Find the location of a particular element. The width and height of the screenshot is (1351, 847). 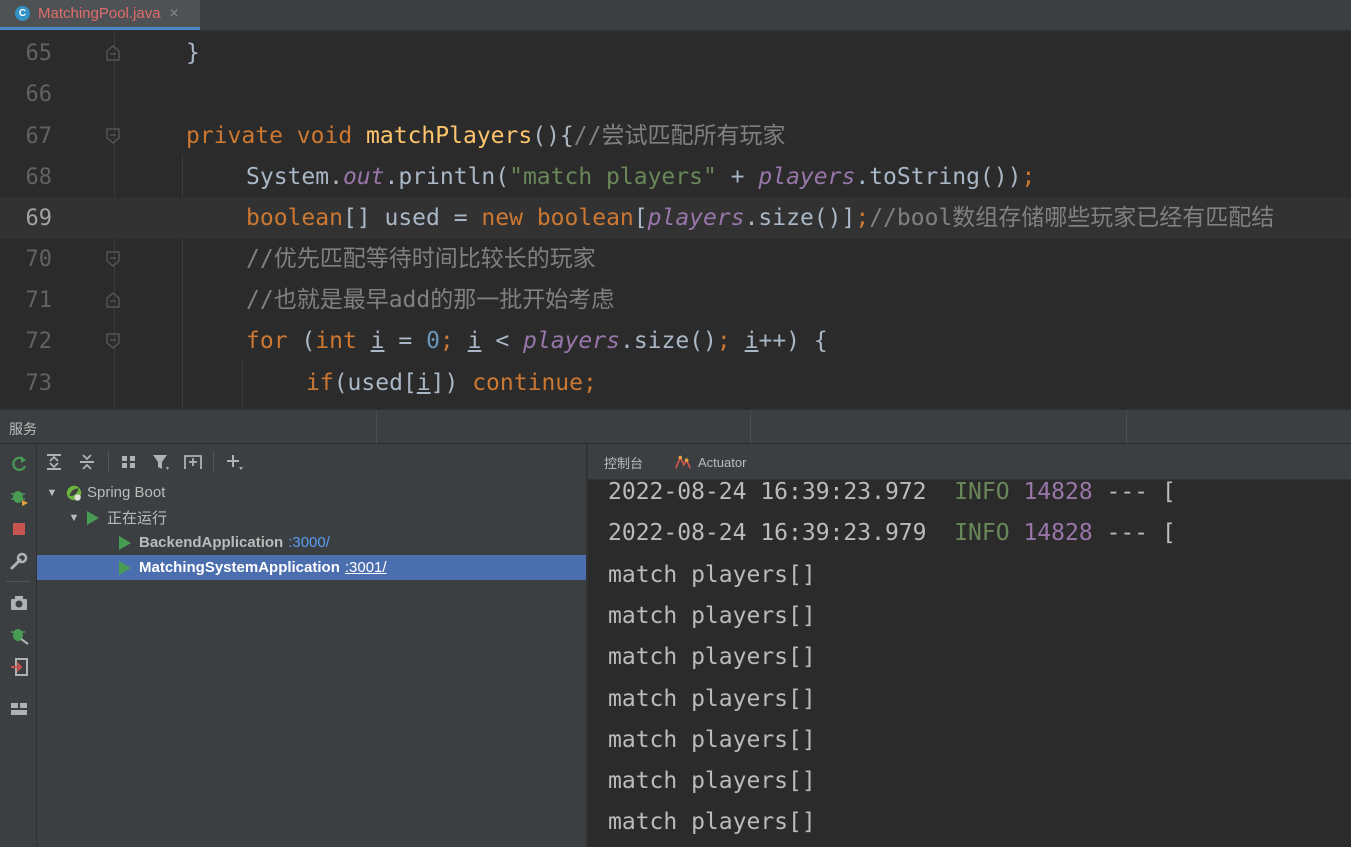

code-line: 71 //也就是最早add的那一批开始考虑 is located at coordinates (675, 300).